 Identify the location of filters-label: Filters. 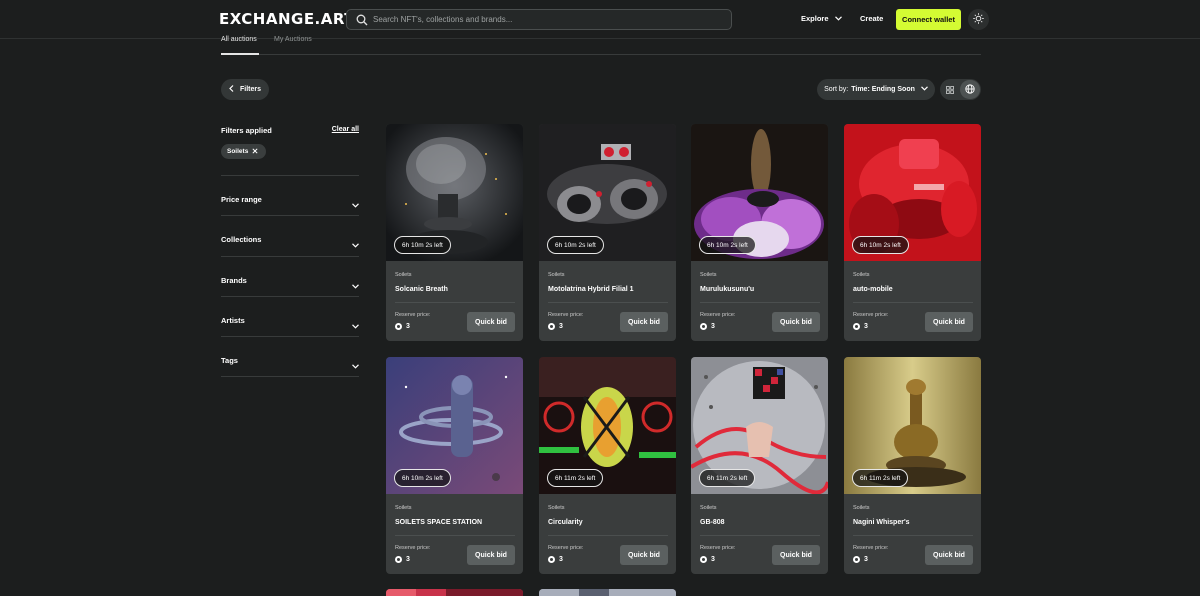
(250, 89).